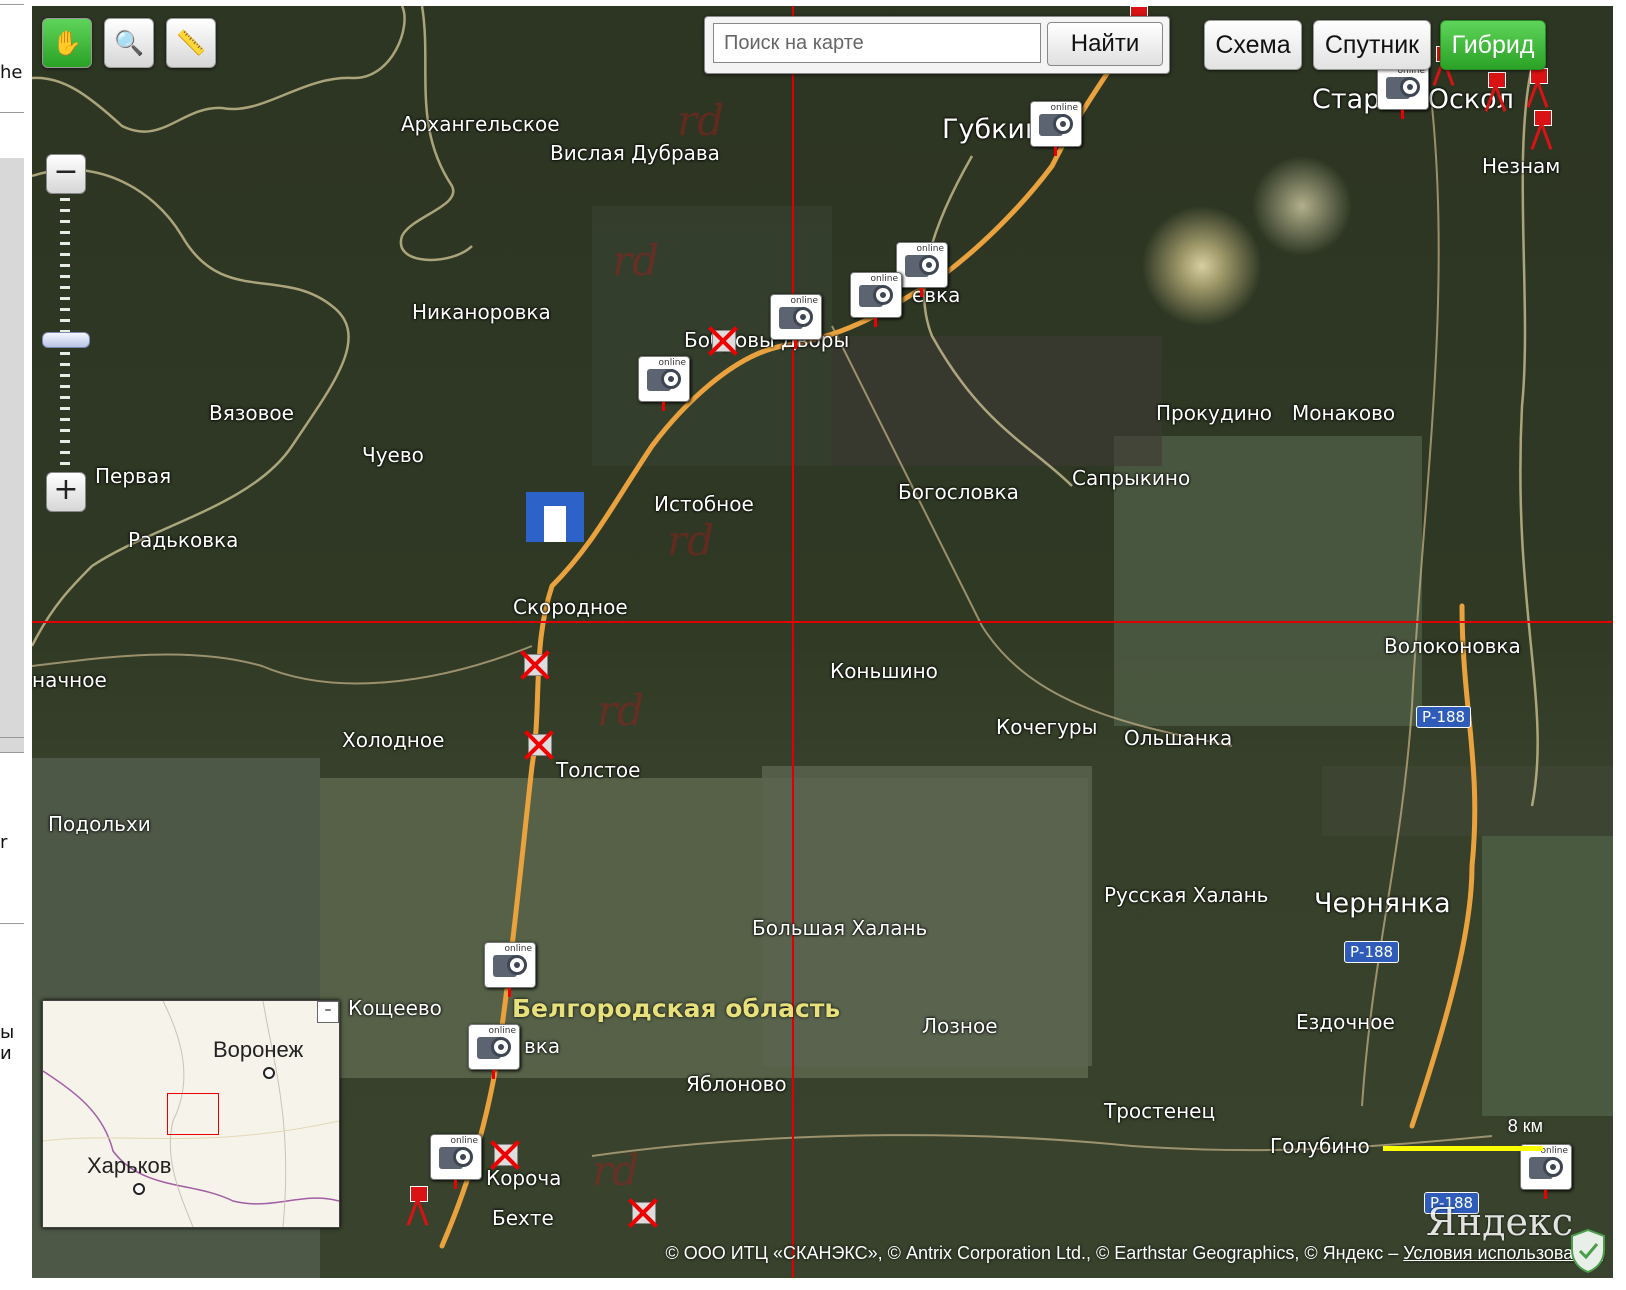 Image resolution: width=1626 pixels, height=1290 pixels. I want to click on search-panel: Найти, so click(937, 45).